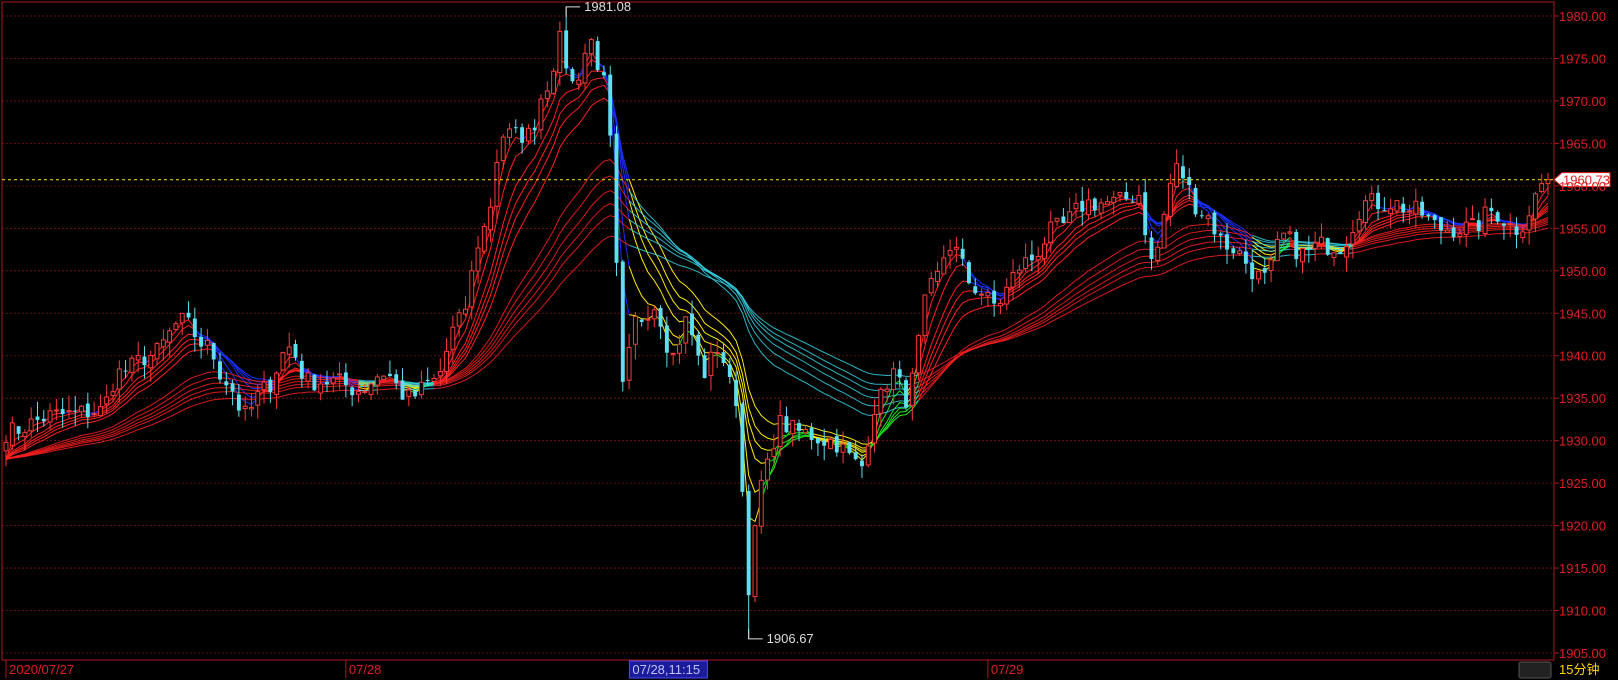  Describe the element at coordinates (1582, 313) in the screenshot. I see `y-tick-label: 1945.00` at that location.